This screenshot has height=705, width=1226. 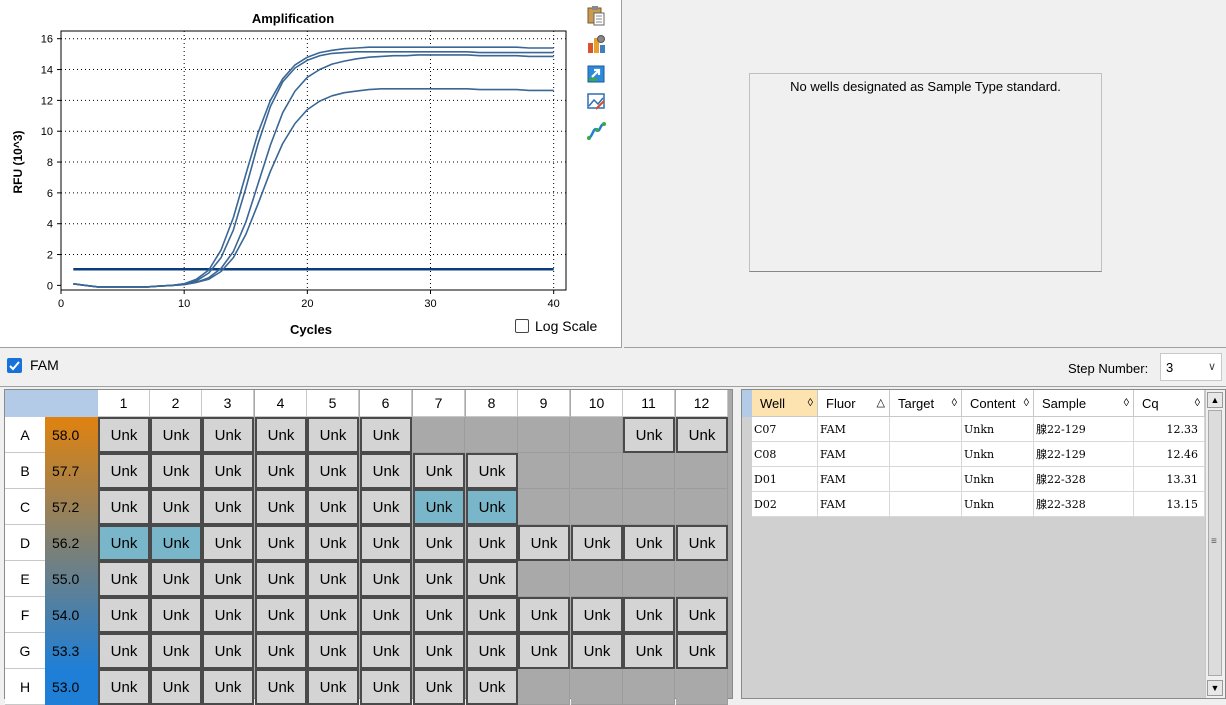 What do you see at coordinates (439, 403) in the screenshot?
I see `plate-column-header: 7` at bounding box center [439, 403].